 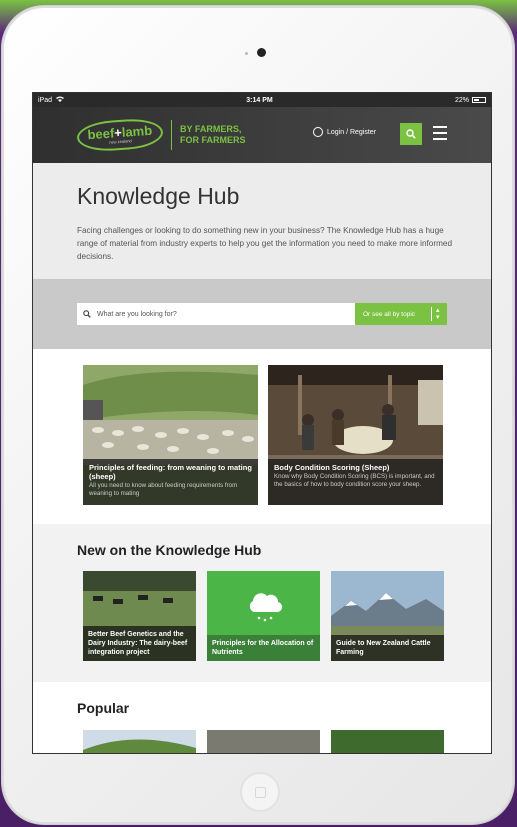 I want to click on see-all-by-topic-button: Or see all by topic ▴ ▾, so click(x=401, y=314).